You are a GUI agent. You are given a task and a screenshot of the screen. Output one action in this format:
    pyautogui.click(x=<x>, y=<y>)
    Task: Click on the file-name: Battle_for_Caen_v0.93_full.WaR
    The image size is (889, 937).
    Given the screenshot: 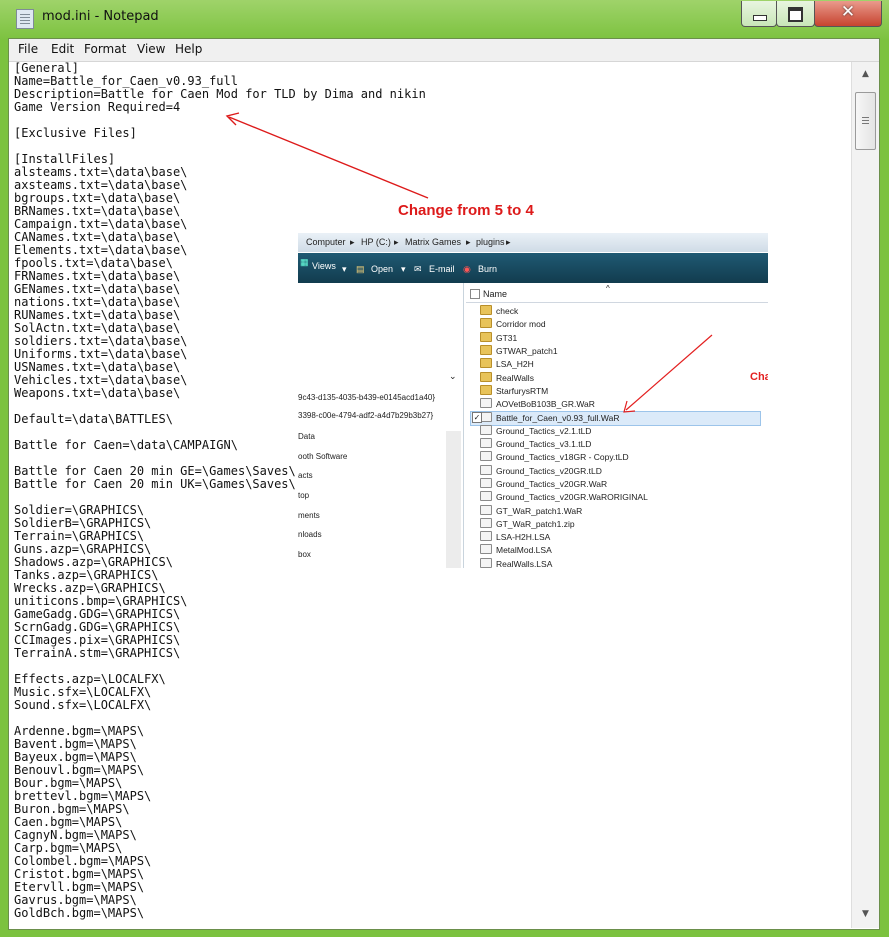 What is the action you would take?
    pyautogui.click(x=558, y=418)
    